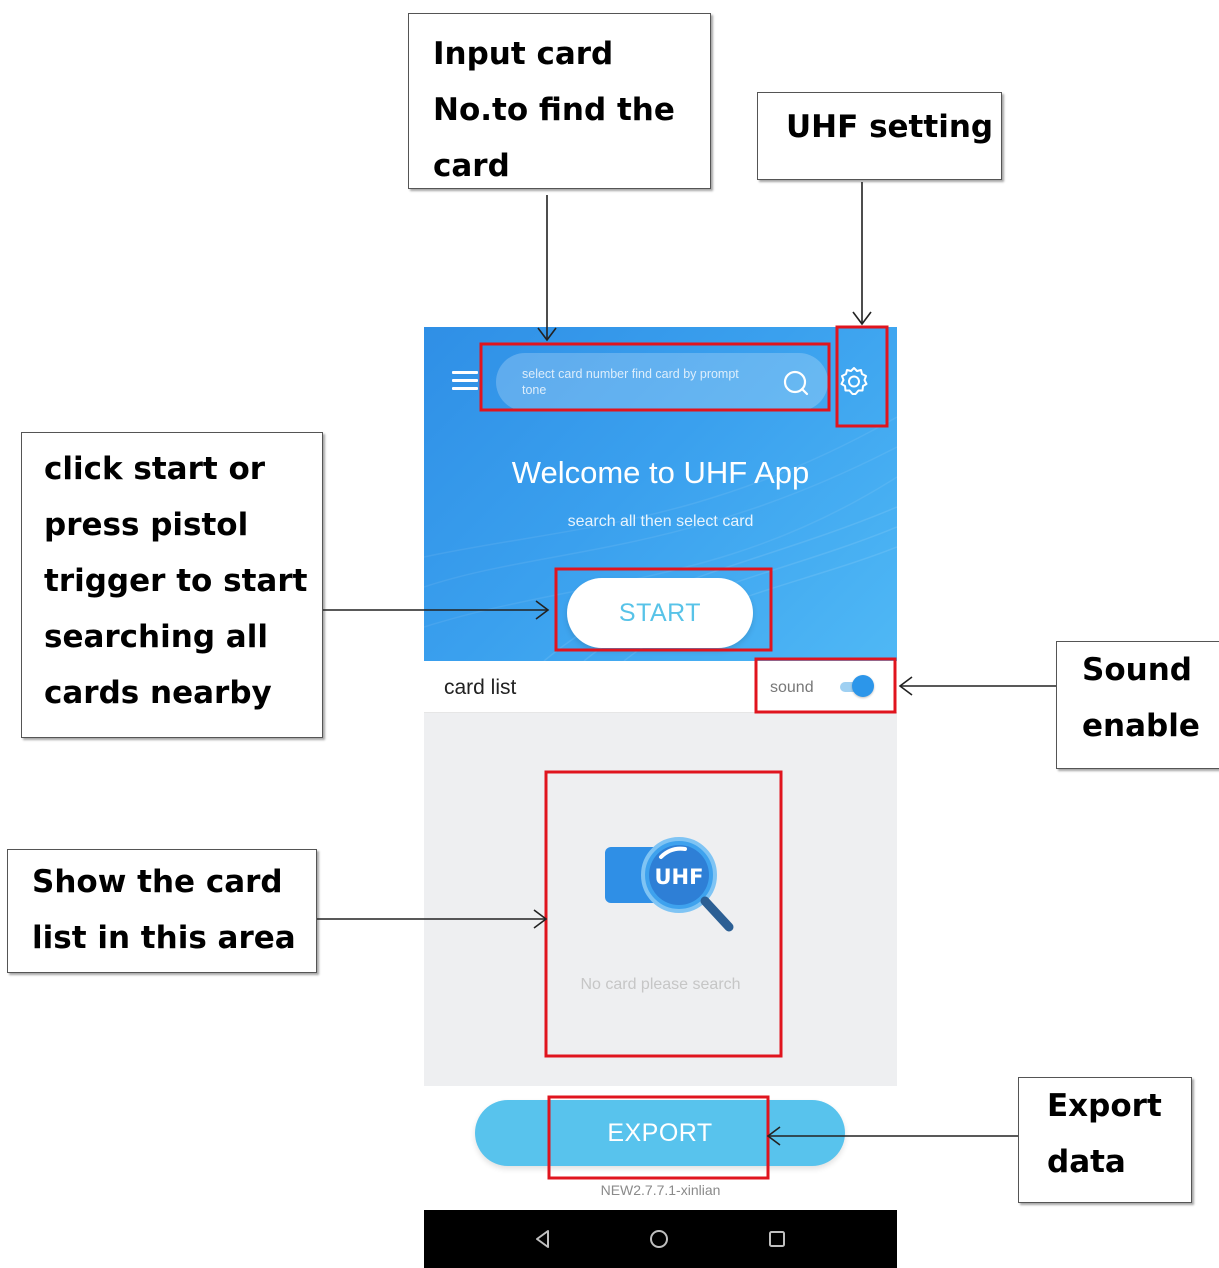 The height and width of the screenshot is (1268, 1219). I want to click on uhf-card-search-icon: UHF, so click(669, 884).